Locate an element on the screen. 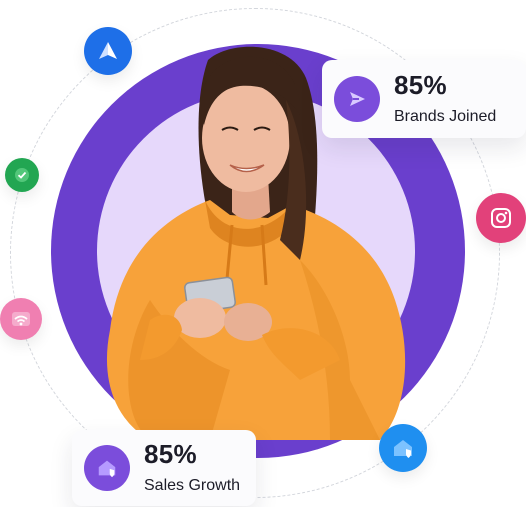 The width and height of the screenshot is (526, 507). triangle-logo-icon is located at coordinates (108, 50).